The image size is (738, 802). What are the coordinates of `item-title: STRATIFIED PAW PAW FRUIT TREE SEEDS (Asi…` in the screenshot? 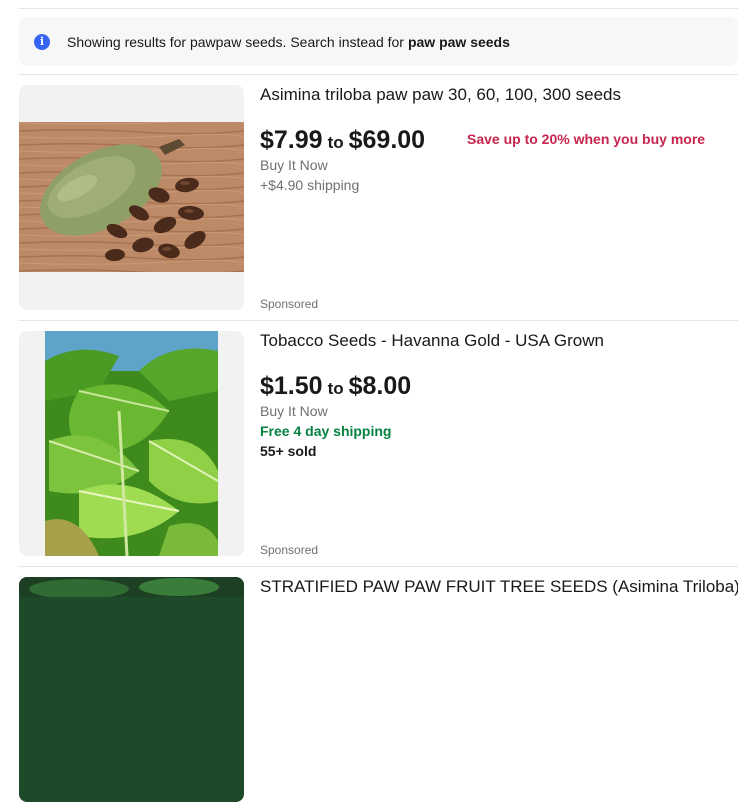 It's located at (499, 587).